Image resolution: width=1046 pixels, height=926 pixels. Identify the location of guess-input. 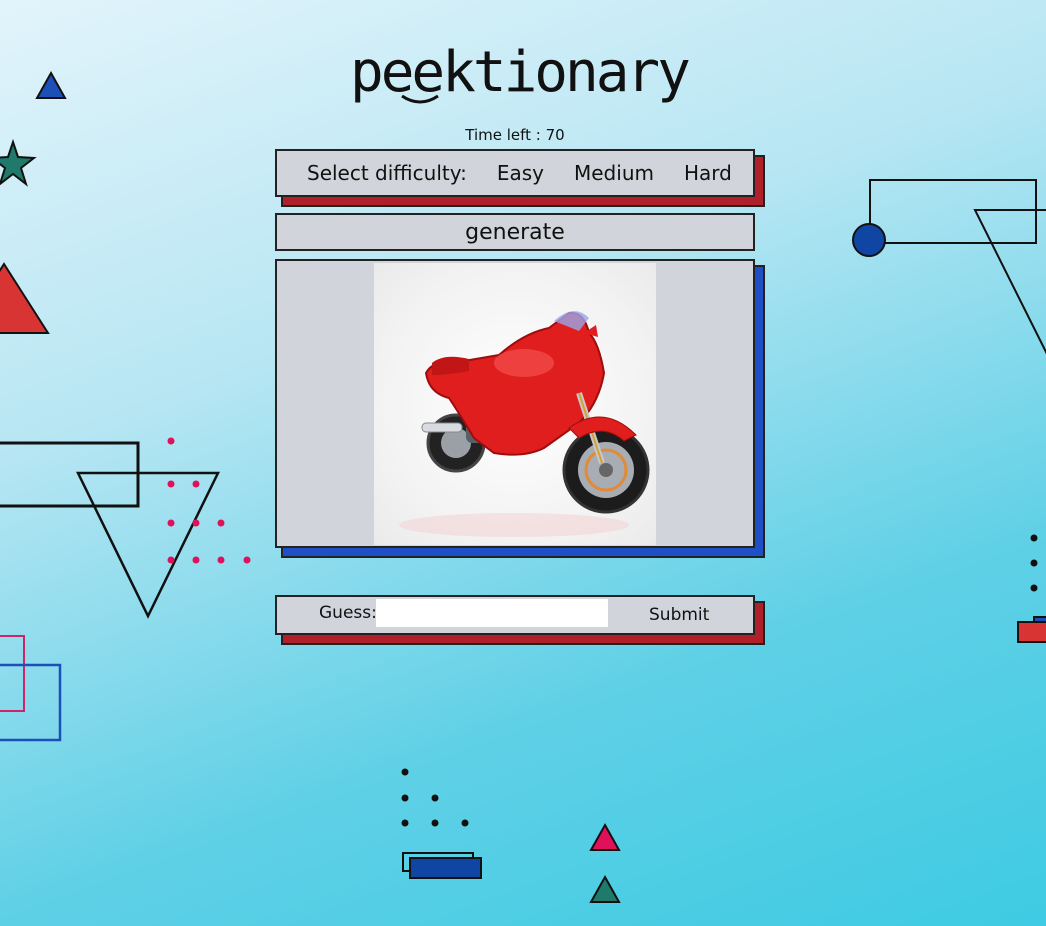
(492, 613).